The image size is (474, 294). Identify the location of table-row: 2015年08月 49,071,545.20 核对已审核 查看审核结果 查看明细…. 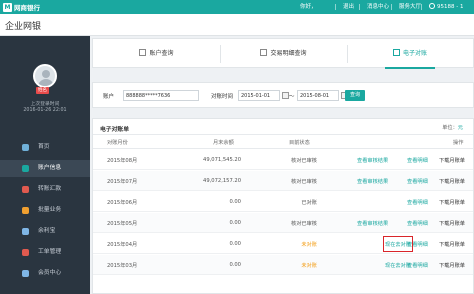
(283, 160).